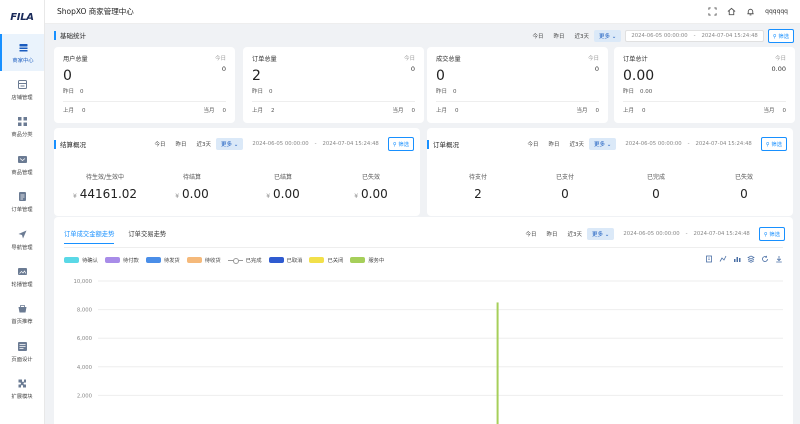 The image size is (800, 424). What do you see at coordinates (192, 186) in the screenshot?
I see `summary-column: 待结算 ¥0.00` at bounding box center [192, 186].